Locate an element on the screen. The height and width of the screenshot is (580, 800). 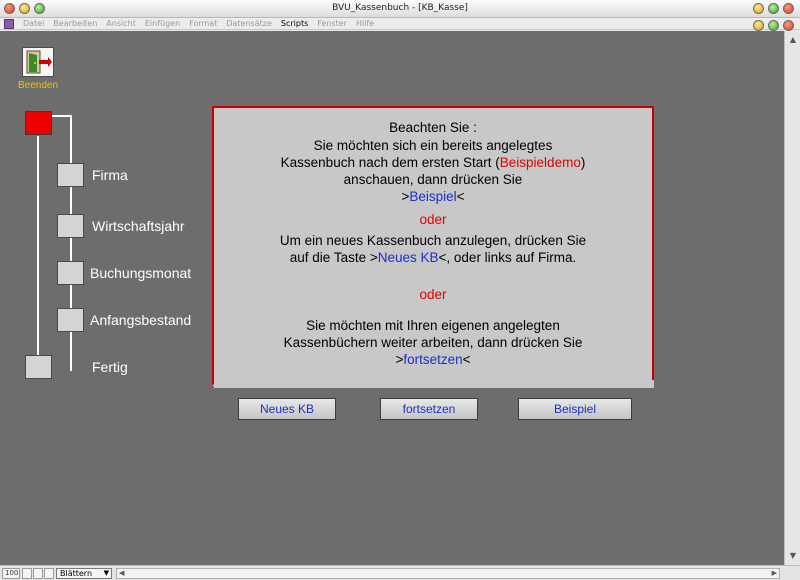
zoom-in-button is located at coordinates (38, 573).